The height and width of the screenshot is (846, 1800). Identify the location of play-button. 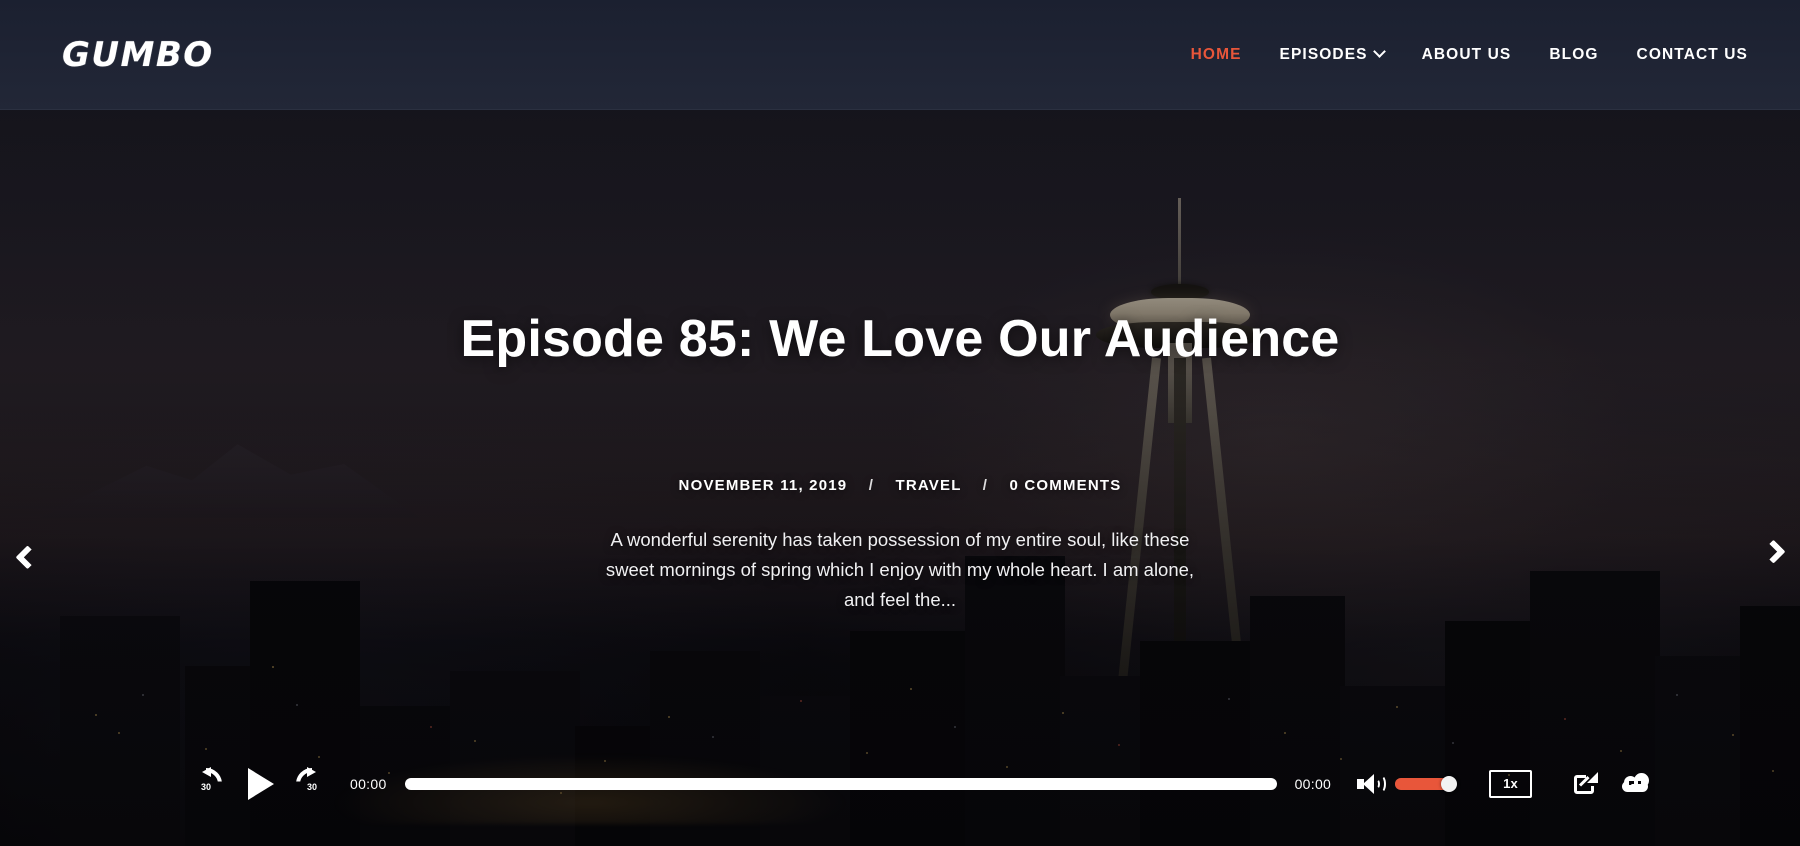
(259, 784).